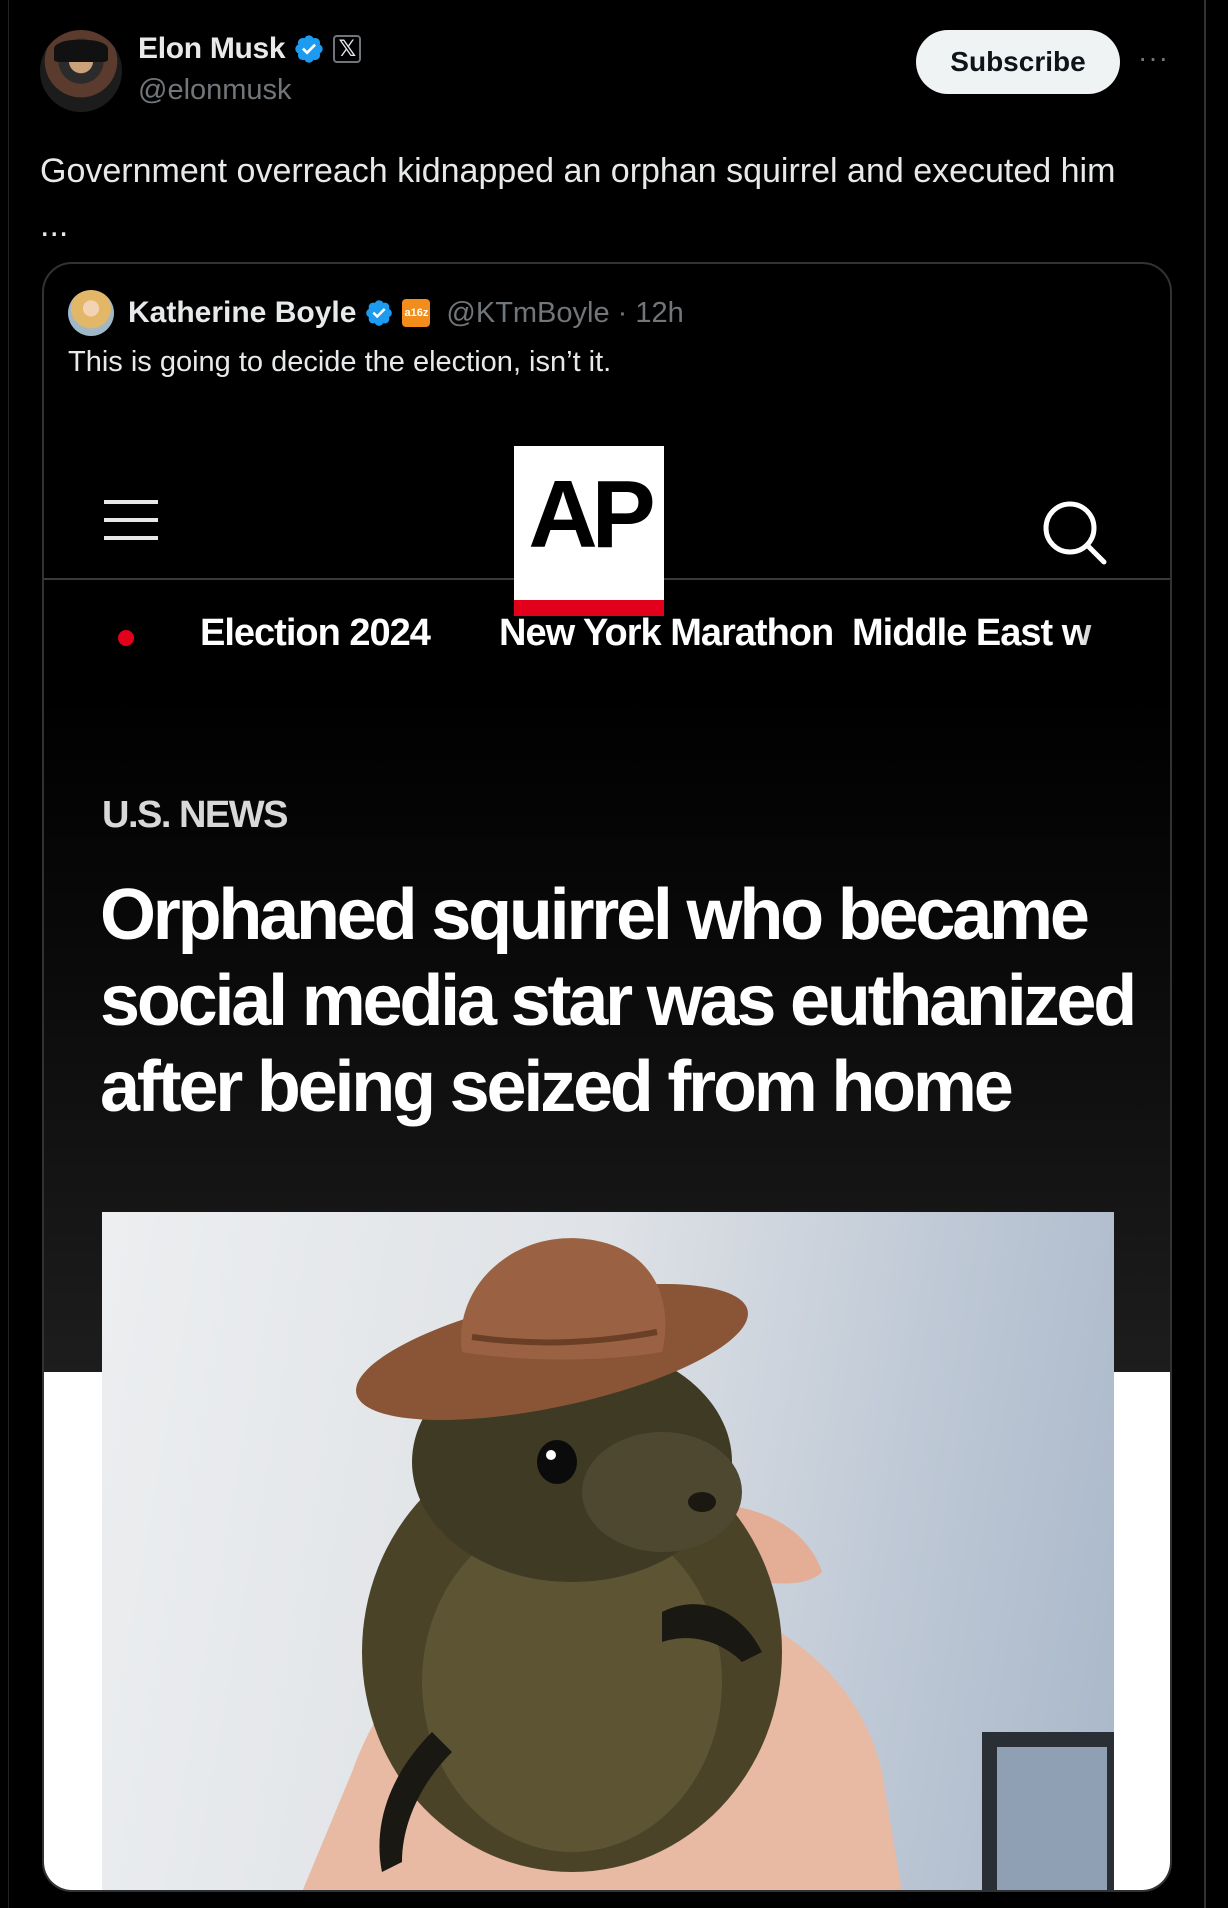 This screenshot has height=1908, width=1228. I want to click on menu-icon, so click(131, 520).